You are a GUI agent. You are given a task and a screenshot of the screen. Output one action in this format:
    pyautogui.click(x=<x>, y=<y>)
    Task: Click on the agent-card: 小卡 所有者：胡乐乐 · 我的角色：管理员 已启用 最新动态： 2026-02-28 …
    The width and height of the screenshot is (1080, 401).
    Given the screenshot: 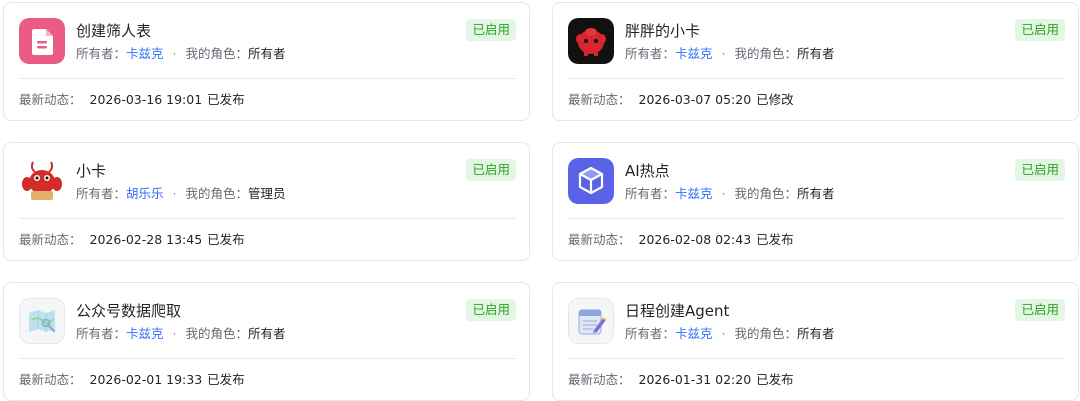 What is the action you would take?
    pyautogui.click(x=266, y=201)
    